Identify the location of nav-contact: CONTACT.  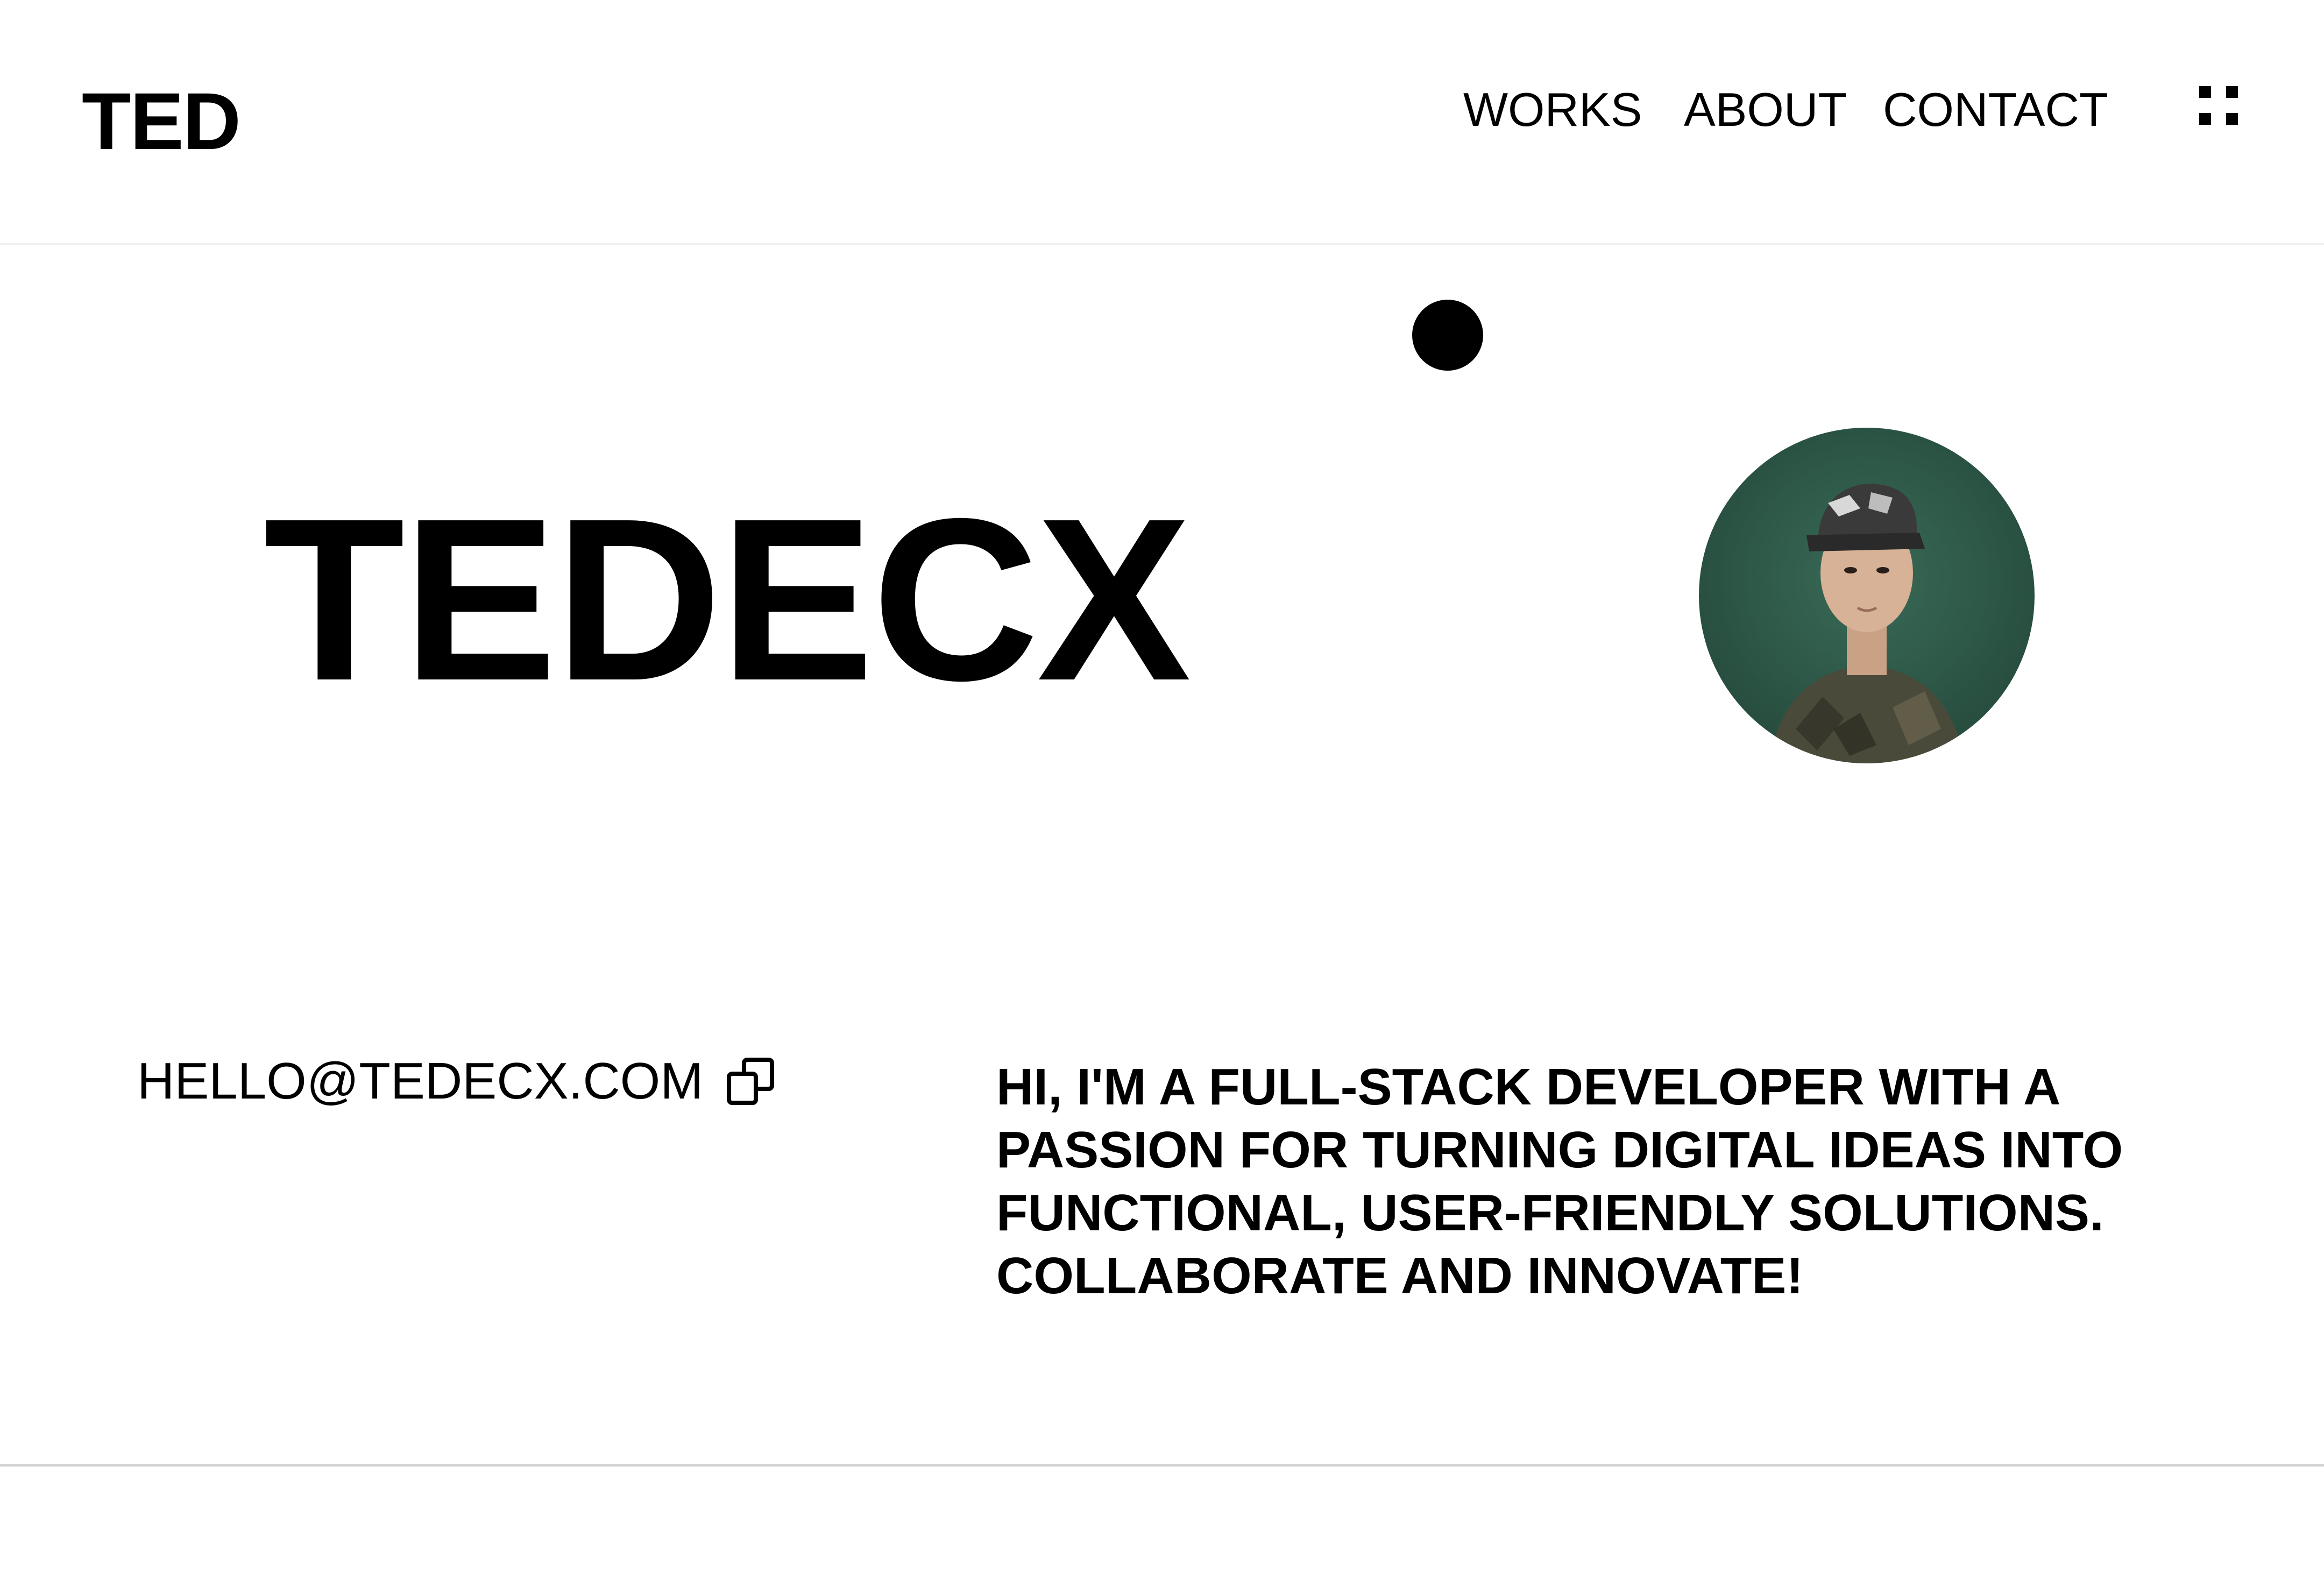
(1995, 109).